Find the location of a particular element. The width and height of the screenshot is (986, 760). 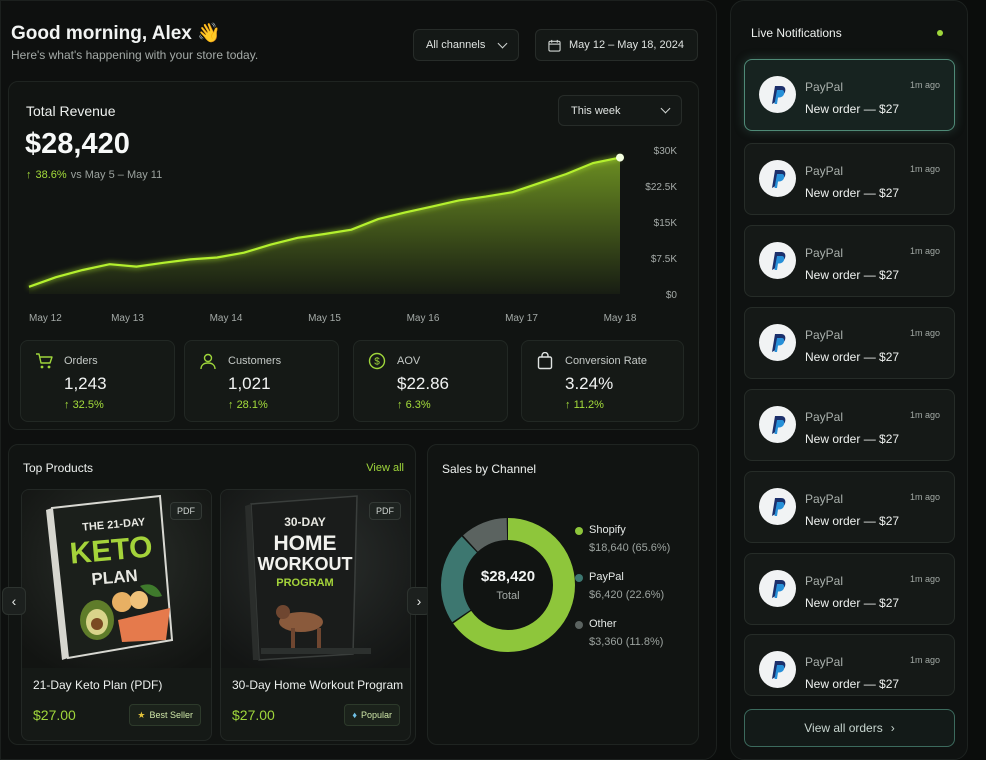

stat-label: Customers is located at coordinates (255, 361).